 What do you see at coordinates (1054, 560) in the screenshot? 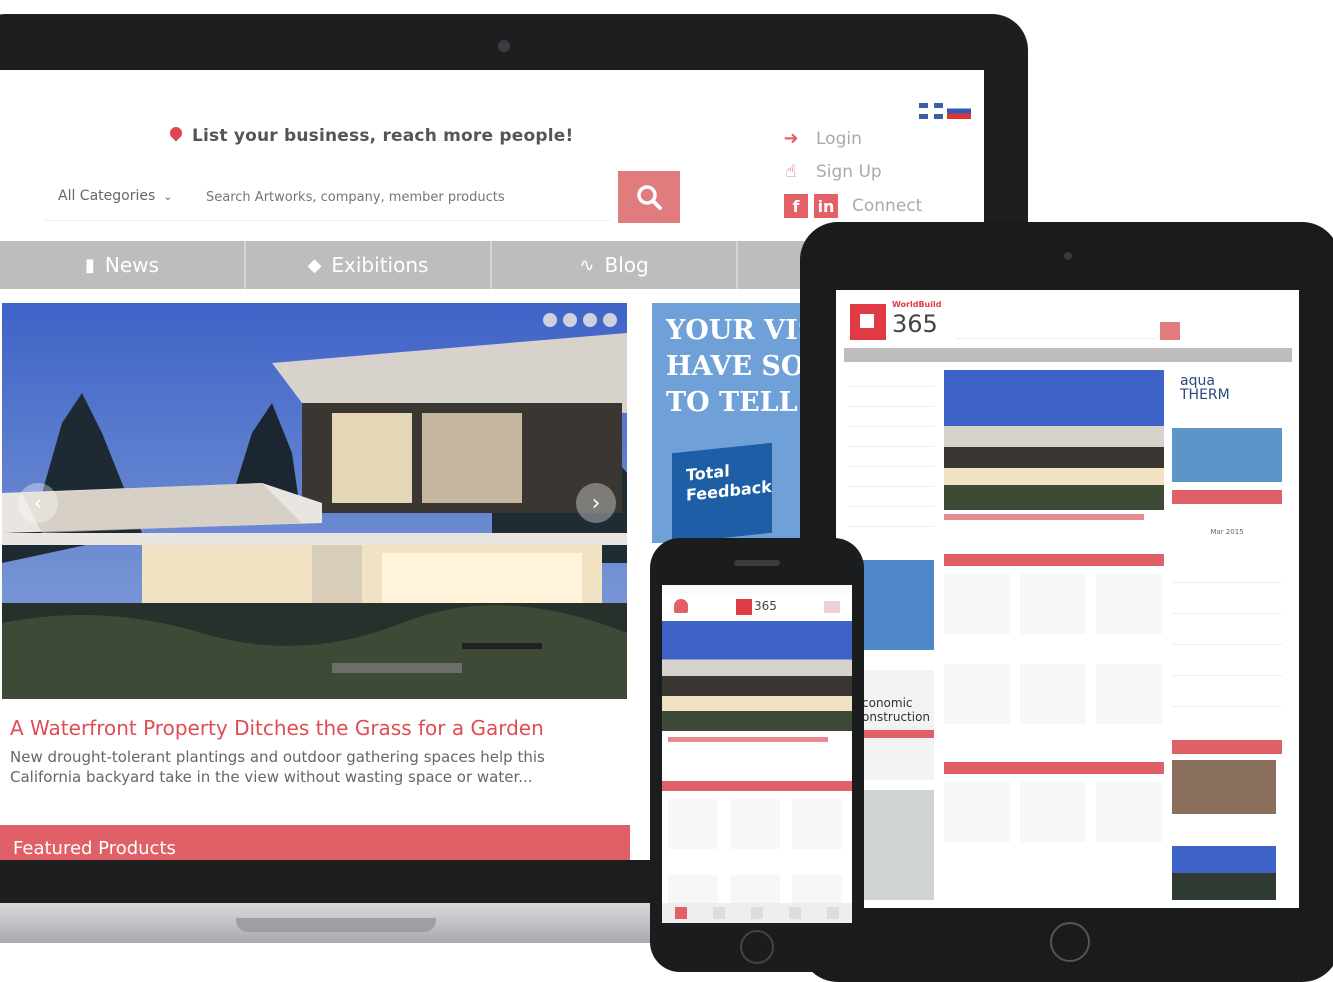
I see `tablet-featured-header` at bounding box center [1054, 560].